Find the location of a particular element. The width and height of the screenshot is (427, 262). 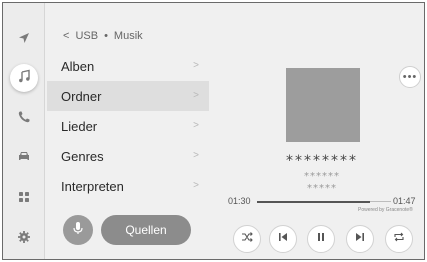

sidebar-item-vehicle is located at coordinates (24, 158).